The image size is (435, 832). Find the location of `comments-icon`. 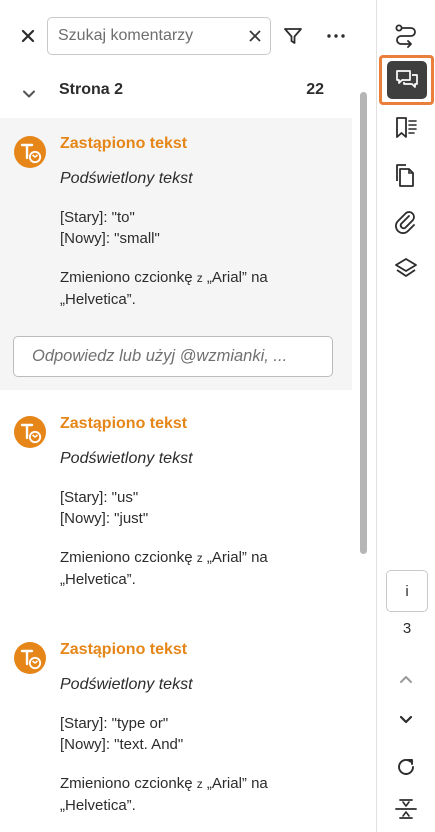

comments-icon is located at coordinates (406, 79).